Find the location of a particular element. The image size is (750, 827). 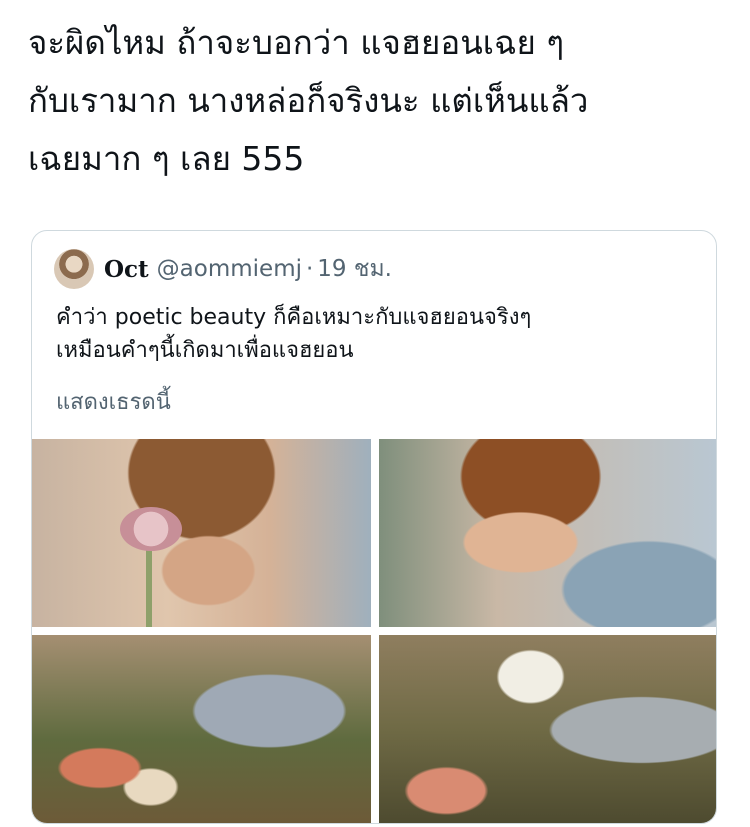

quoted-tweet-header: Oct @aommiemj · 19 ชม. is located at coordinates (223, 269).